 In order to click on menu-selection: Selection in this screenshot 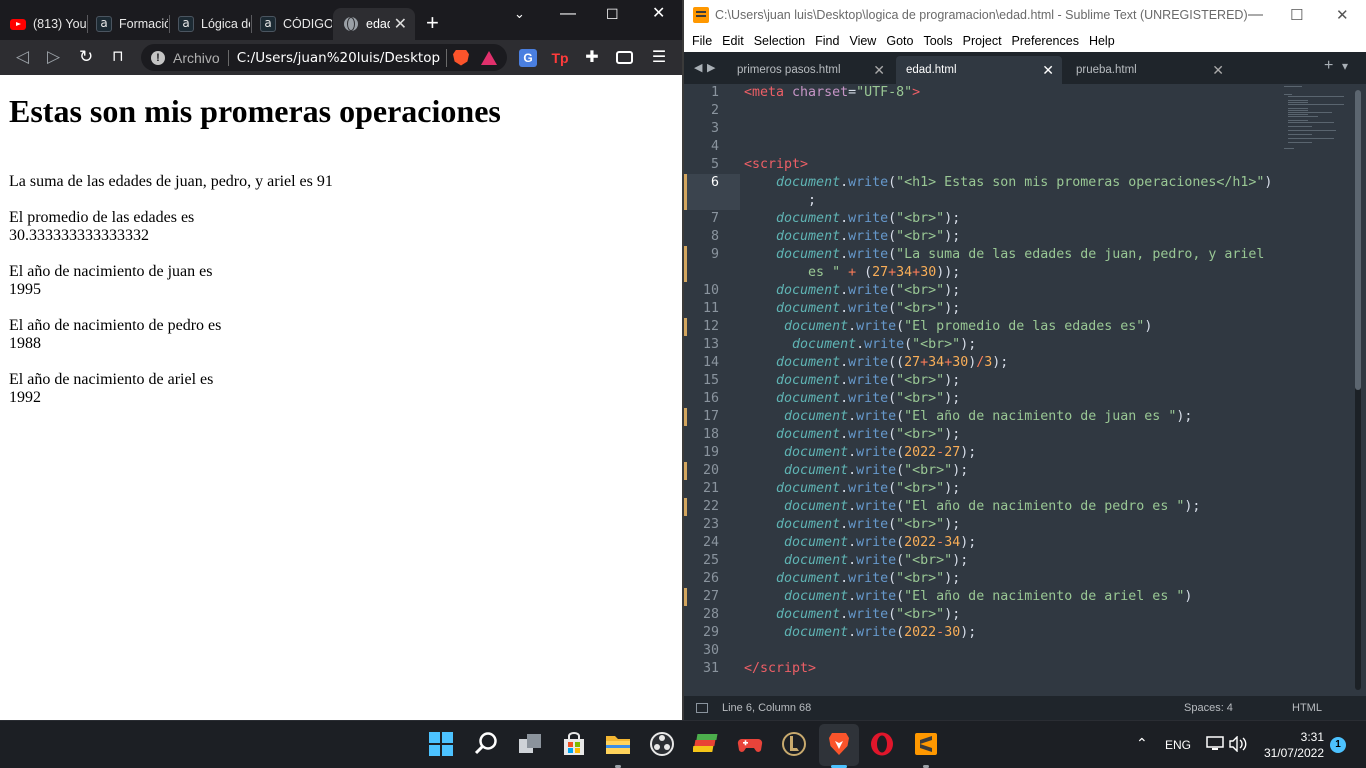, I will do `click(779, 41)`.